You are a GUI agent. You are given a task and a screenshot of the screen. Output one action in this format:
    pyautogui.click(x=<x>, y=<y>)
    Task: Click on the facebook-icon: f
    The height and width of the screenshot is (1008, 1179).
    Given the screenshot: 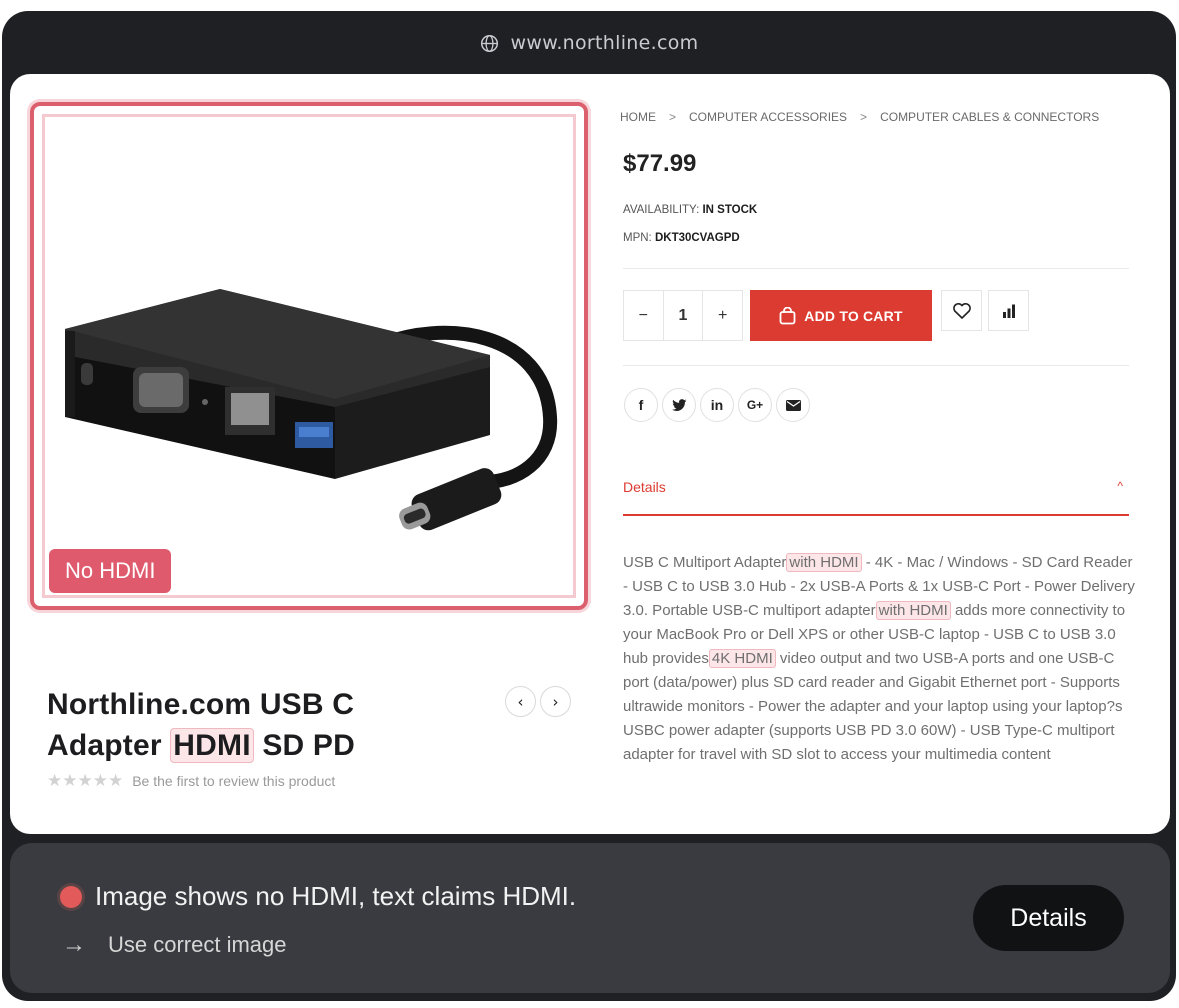 What is the action you would take?
    pyautogui.click(x=641, y=405)
    